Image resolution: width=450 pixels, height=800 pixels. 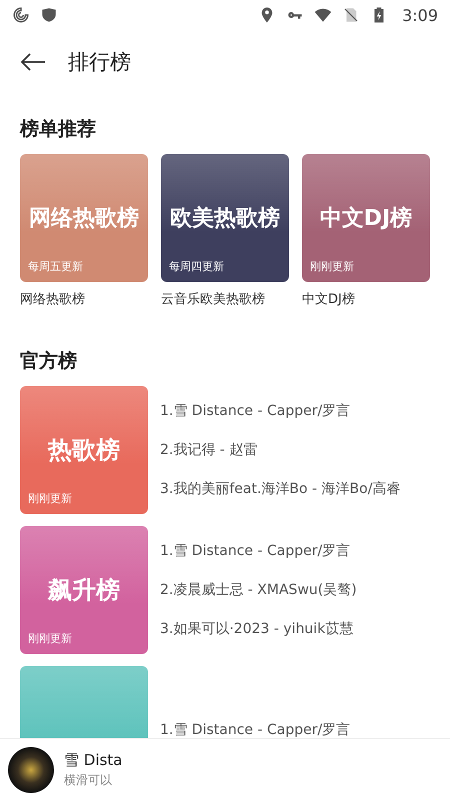 I want to click on track-item: 2.我记得 - 赵雷, so click(x=280, y=449).